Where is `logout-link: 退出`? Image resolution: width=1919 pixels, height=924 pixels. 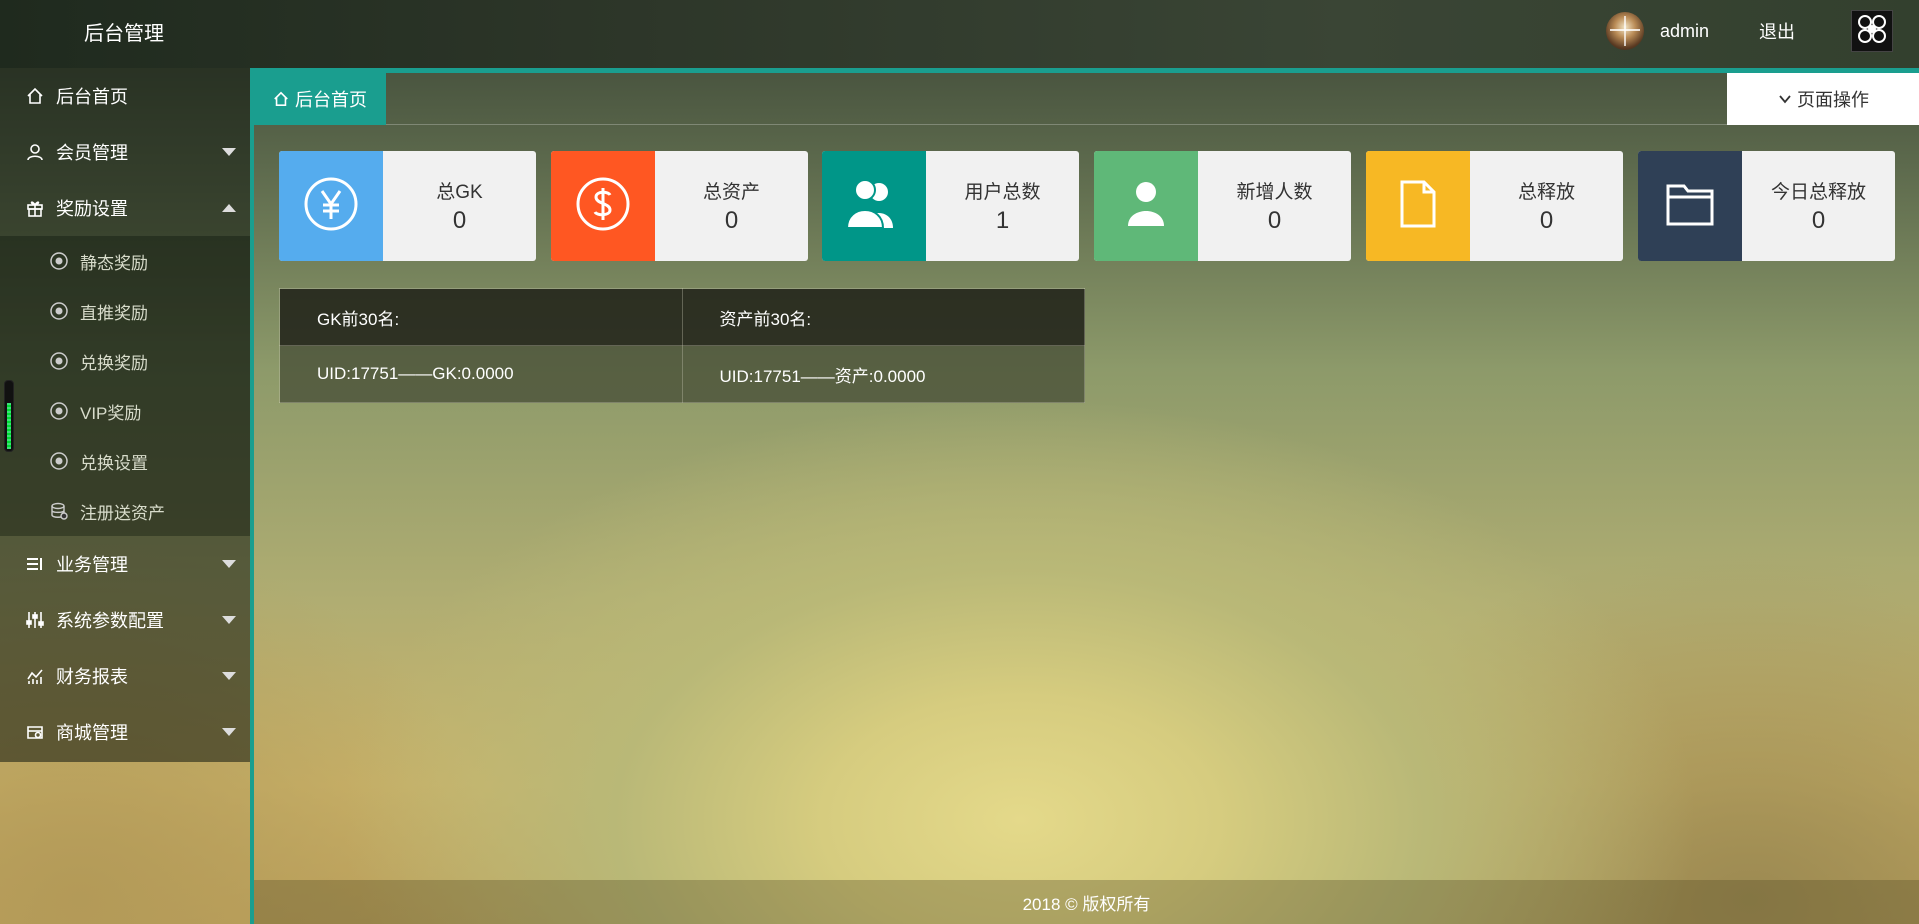 logout-link: 退出 is located at coordinates (1777, 31).